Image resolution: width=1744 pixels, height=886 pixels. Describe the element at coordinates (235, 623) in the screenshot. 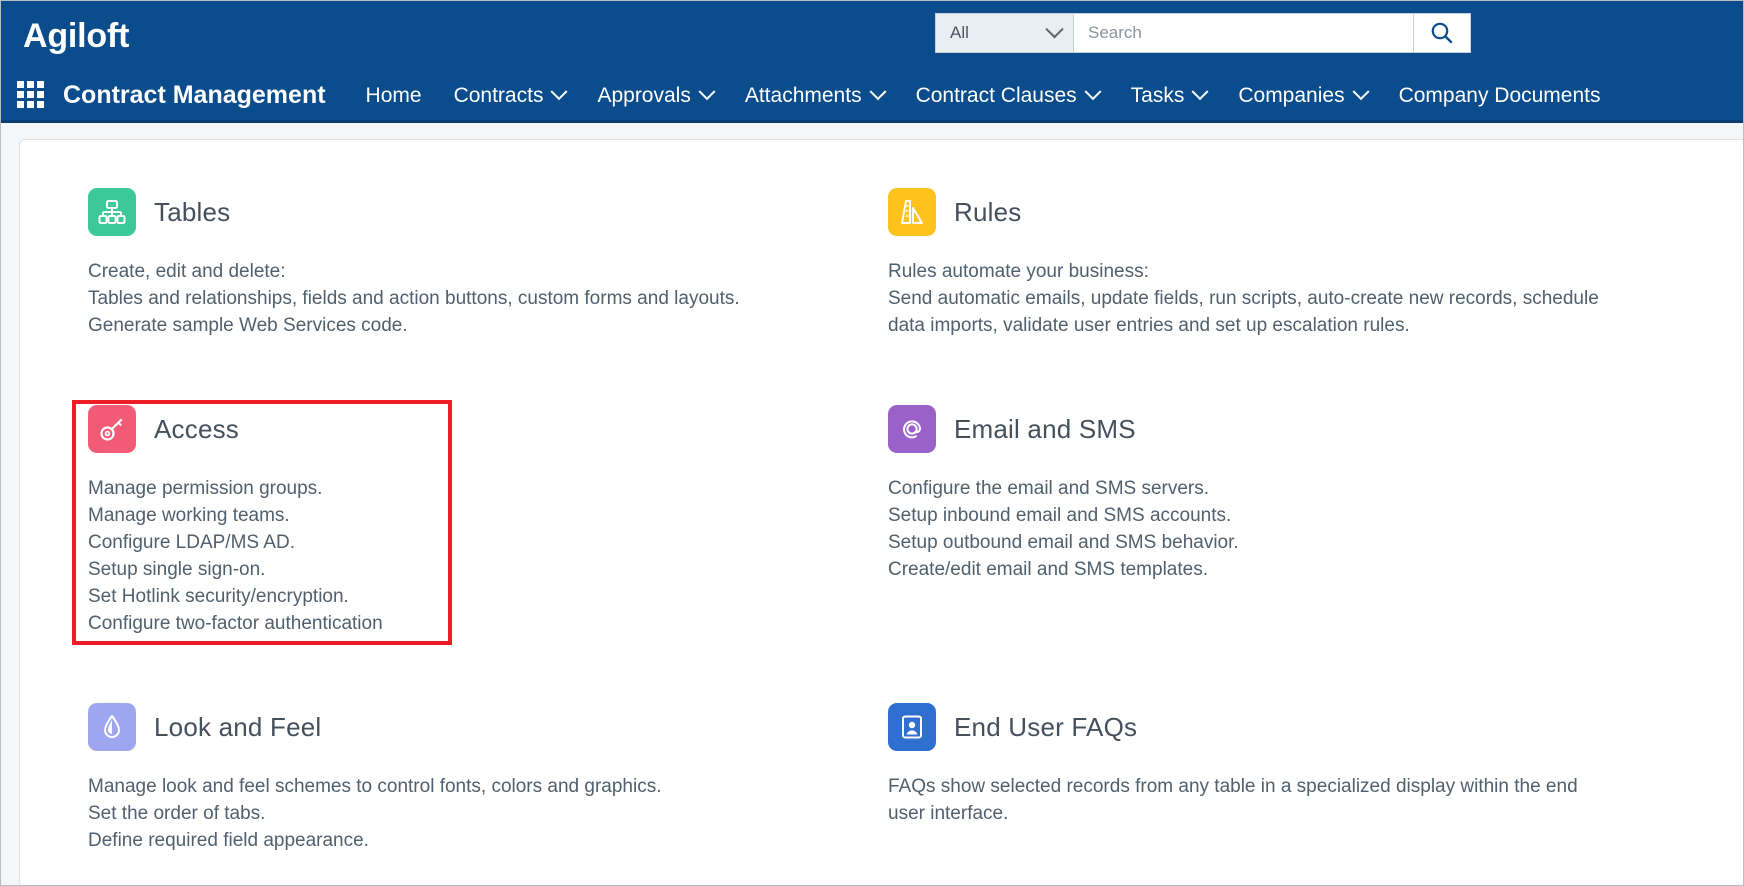

I see `tile-line: Configure two-factor authentication` at that location.